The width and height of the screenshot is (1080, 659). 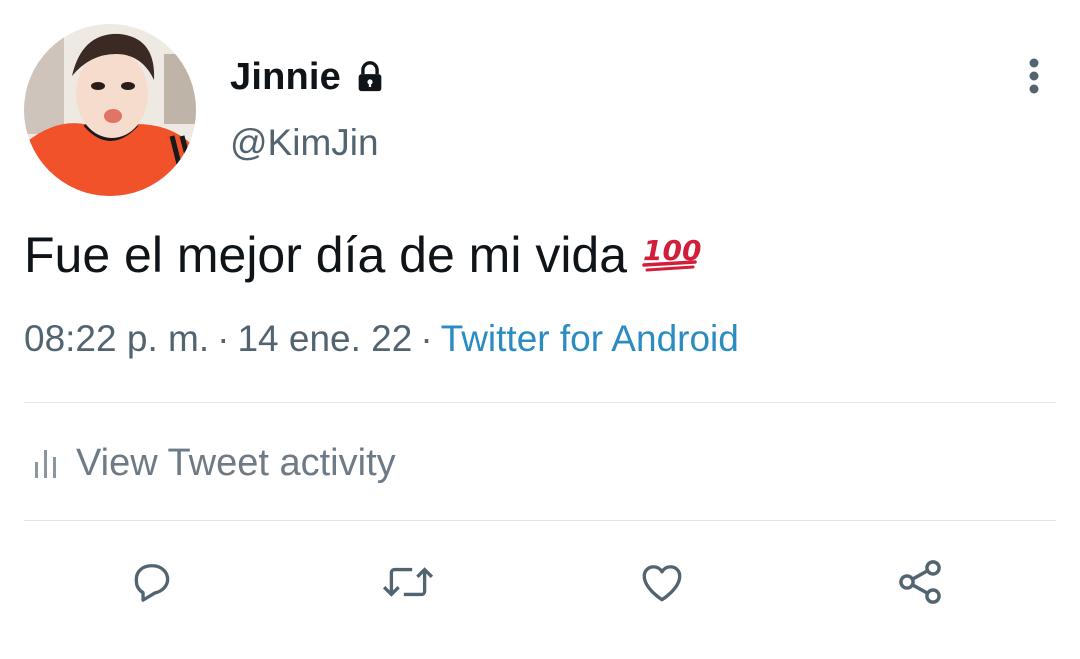 I want to click on tweet-time: 08:22 p. m., so click(x=117, y=338).